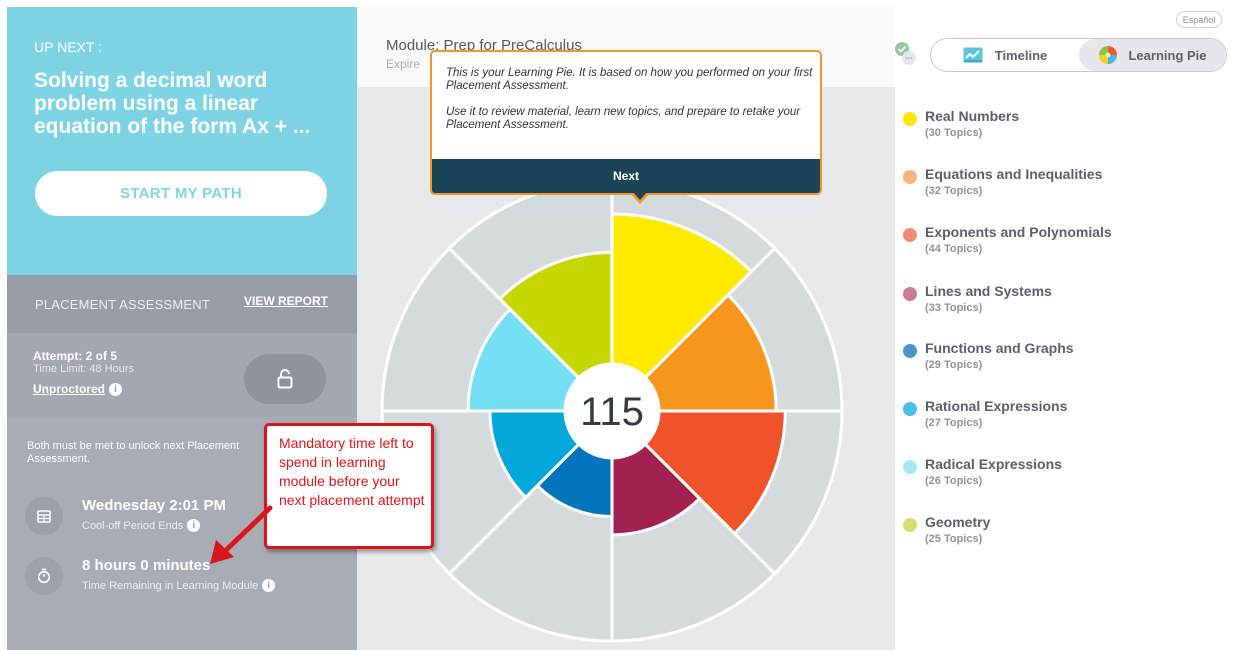 Image resolution: width=1250 pixels, height=650 pixels. Describe the element at coordinates (75, 356) in the screenshot. I see `attempt-count: Attempt: 2 of 5` at that location.